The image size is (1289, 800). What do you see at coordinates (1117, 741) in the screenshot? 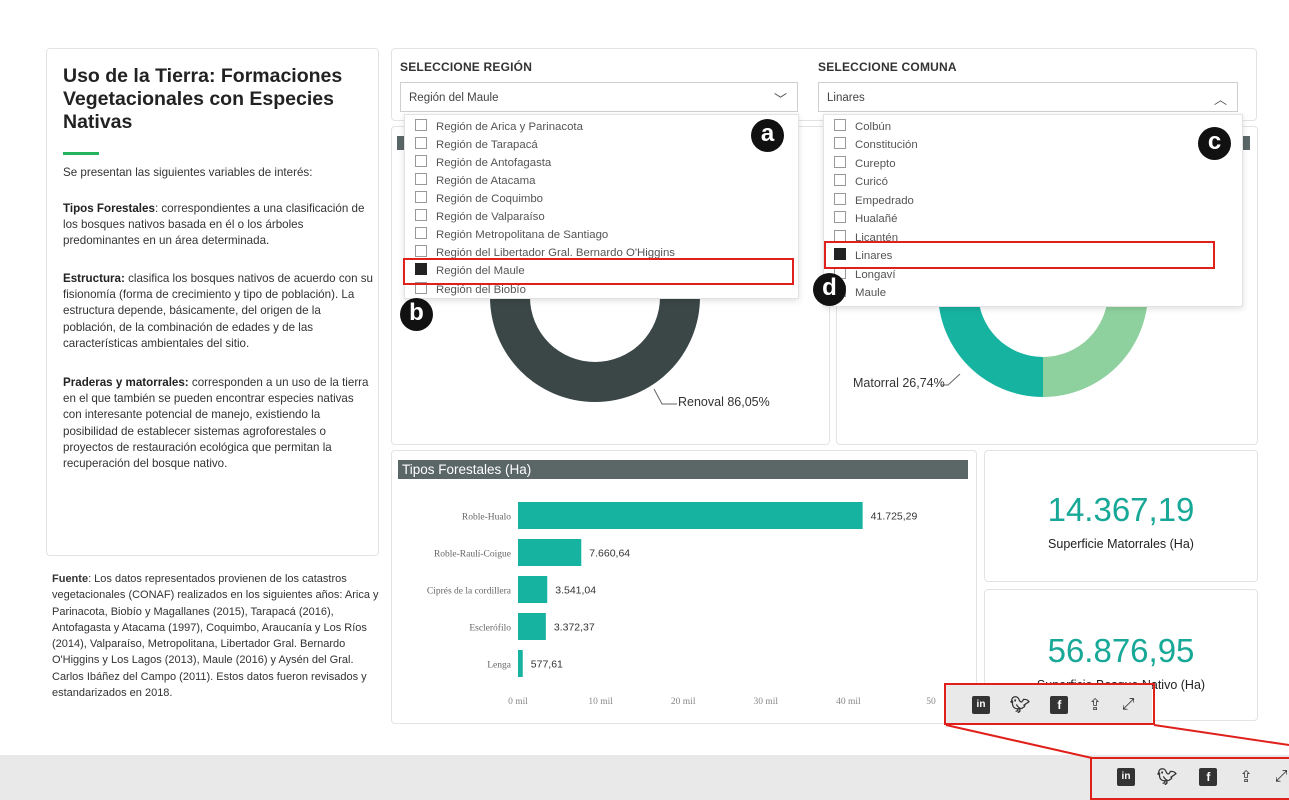
I see `callout-connector-lines` at bounding box center [1117, 741].